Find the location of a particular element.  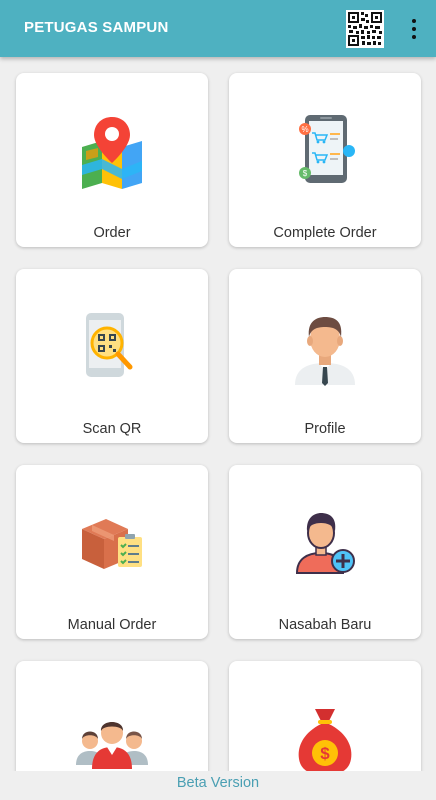

menu-card-label: Nasabah Baru is located at coordinates (325, 625).